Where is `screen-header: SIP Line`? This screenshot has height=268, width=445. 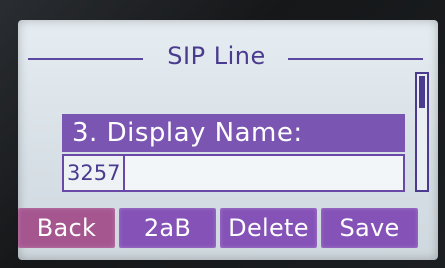 screen-header: SIP Line is located at coordinates (225, 56).